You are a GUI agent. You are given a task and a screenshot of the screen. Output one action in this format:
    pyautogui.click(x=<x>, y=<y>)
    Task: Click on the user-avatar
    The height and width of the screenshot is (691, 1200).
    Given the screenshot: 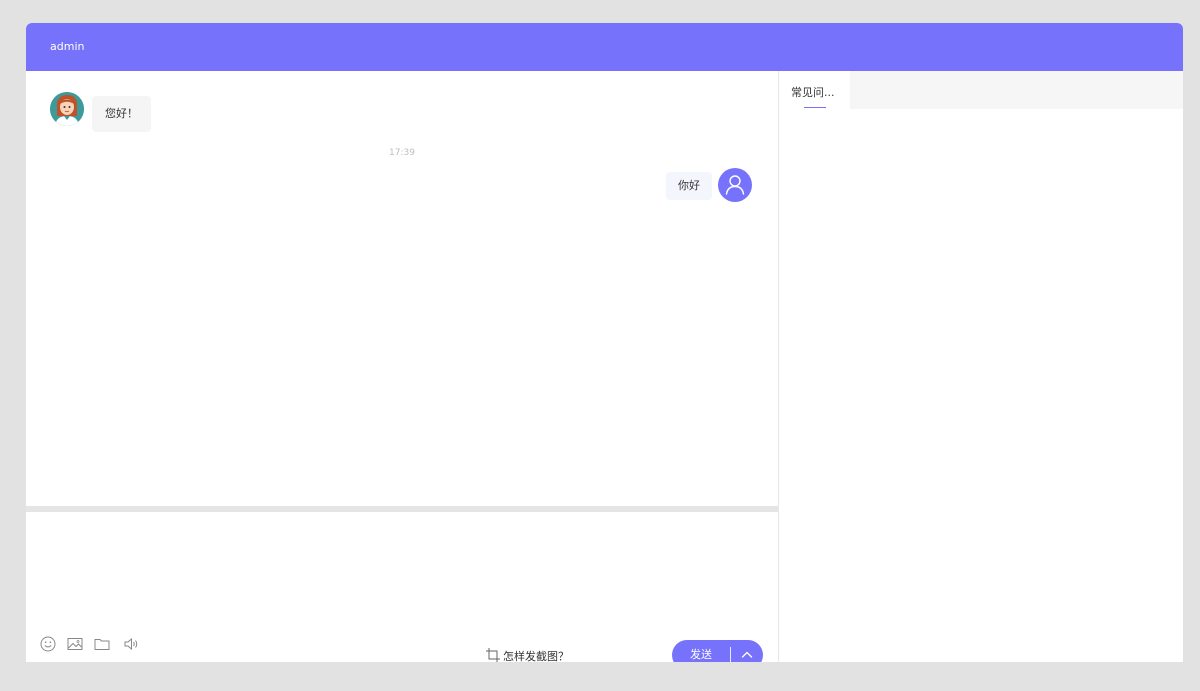 What is the action you would take?
    pyautogui.click(x=735, y=185)
    